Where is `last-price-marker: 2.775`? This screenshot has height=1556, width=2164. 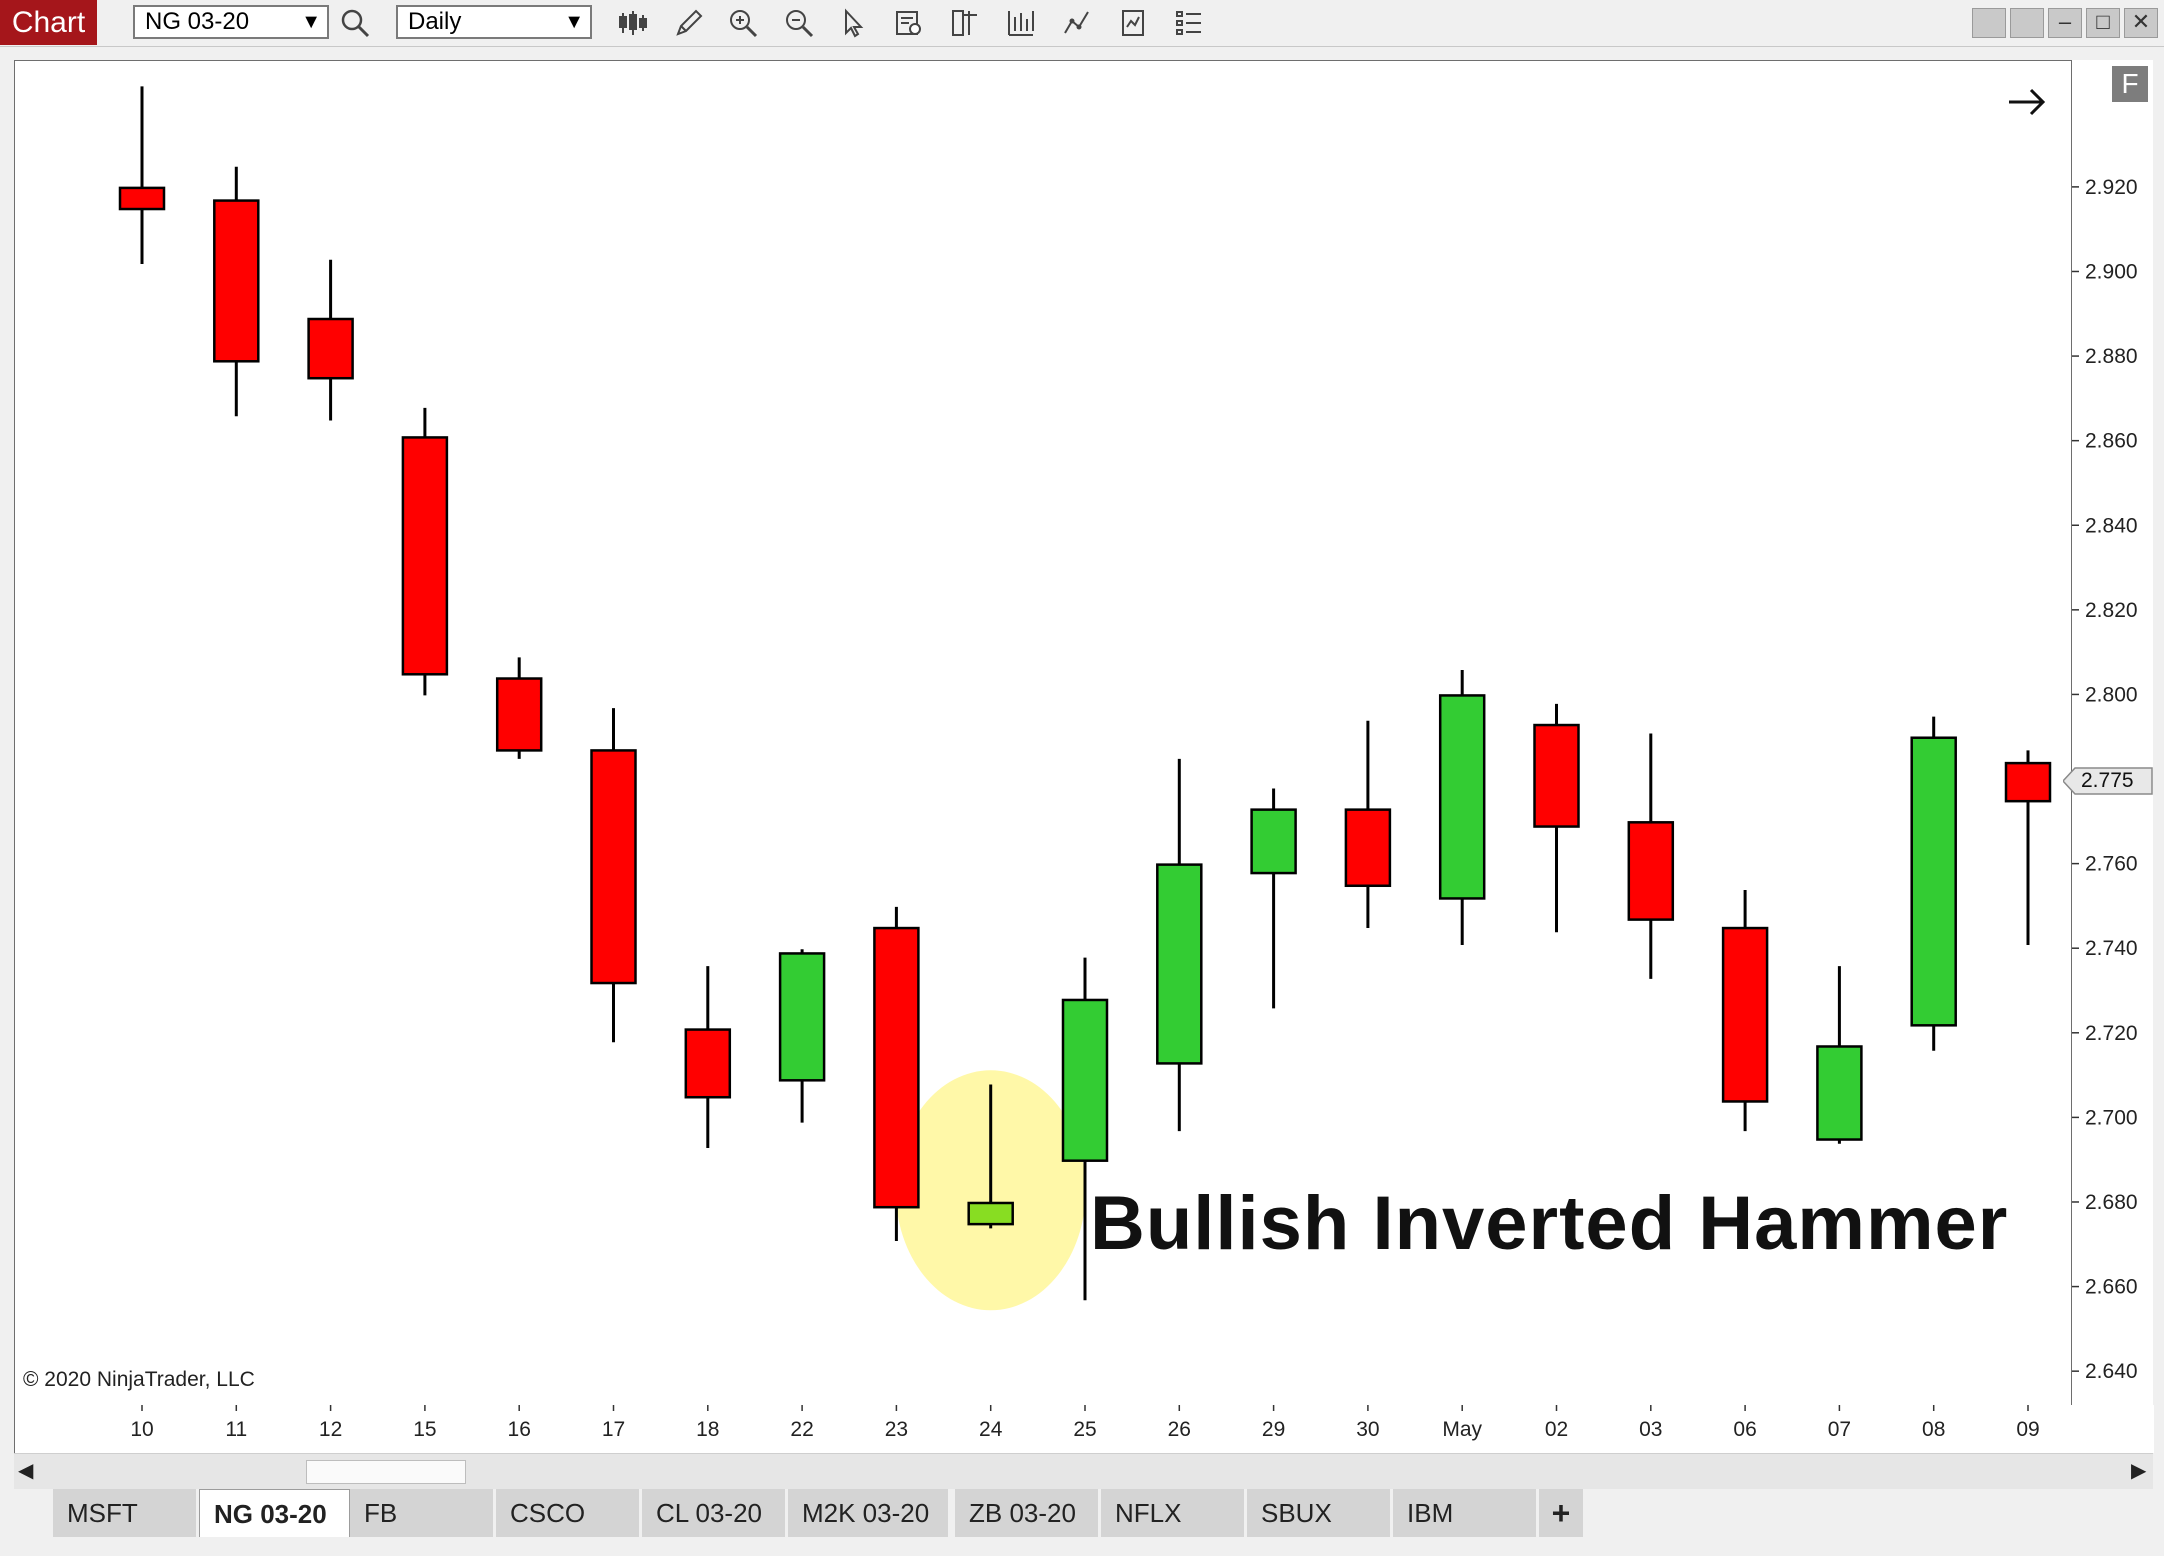
last-price-marker: 2.775 is located at coordinates (2108, 781).